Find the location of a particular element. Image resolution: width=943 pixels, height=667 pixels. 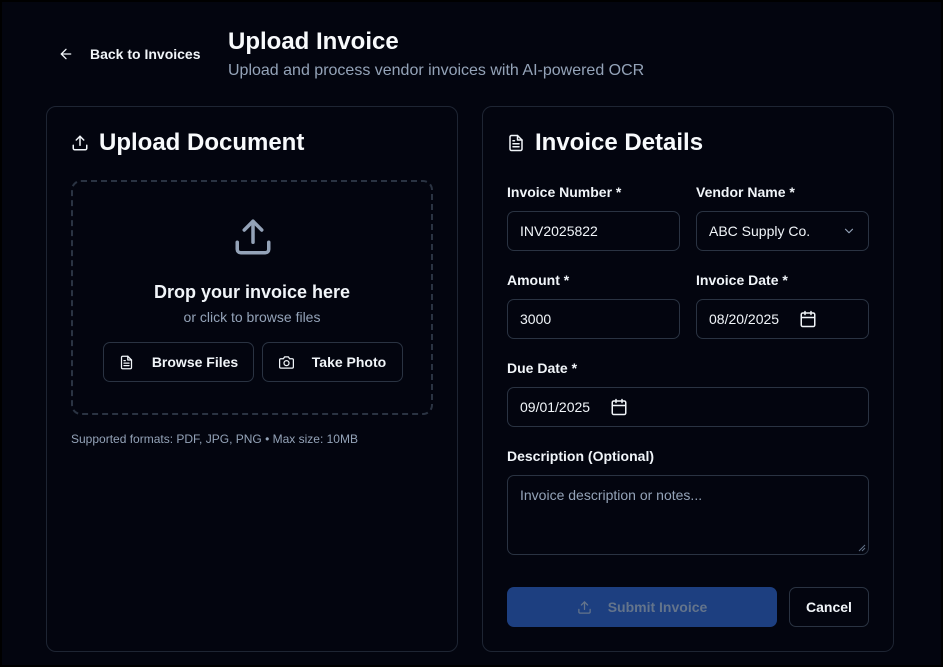

camera-icon is located at coordinates (286, 362).